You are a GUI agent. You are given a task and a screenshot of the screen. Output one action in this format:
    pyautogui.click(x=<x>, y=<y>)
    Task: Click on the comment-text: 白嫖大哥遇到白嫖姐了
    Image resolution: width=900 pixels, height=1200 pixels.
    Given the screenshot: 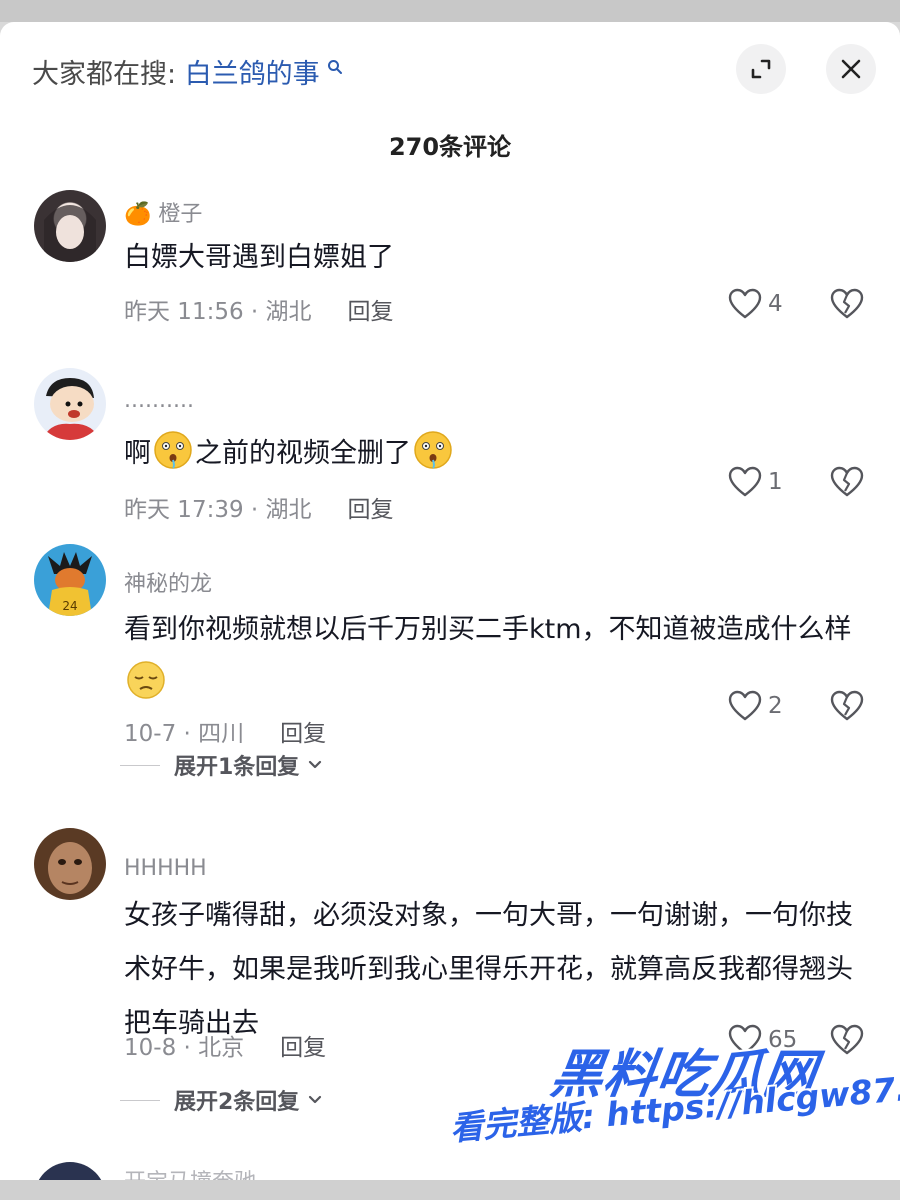 What is the action you would take?
    pyautogui.click(x=259, y=257)
    